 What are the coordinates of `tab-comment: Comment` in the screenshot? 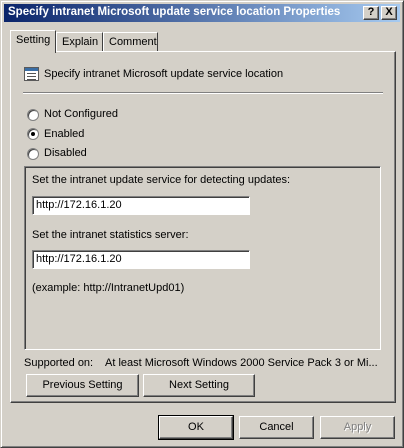 It's located at (130, 42).